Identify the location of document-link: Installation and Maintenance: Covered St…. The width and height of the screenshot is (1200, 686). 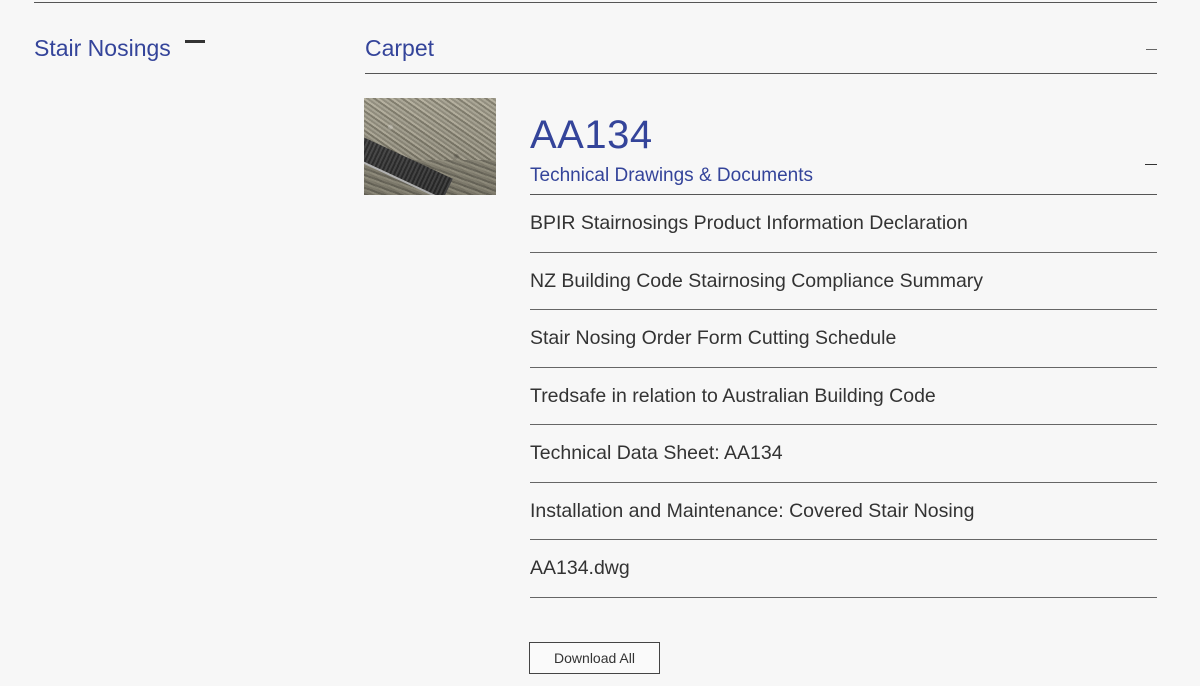
(843, 511).